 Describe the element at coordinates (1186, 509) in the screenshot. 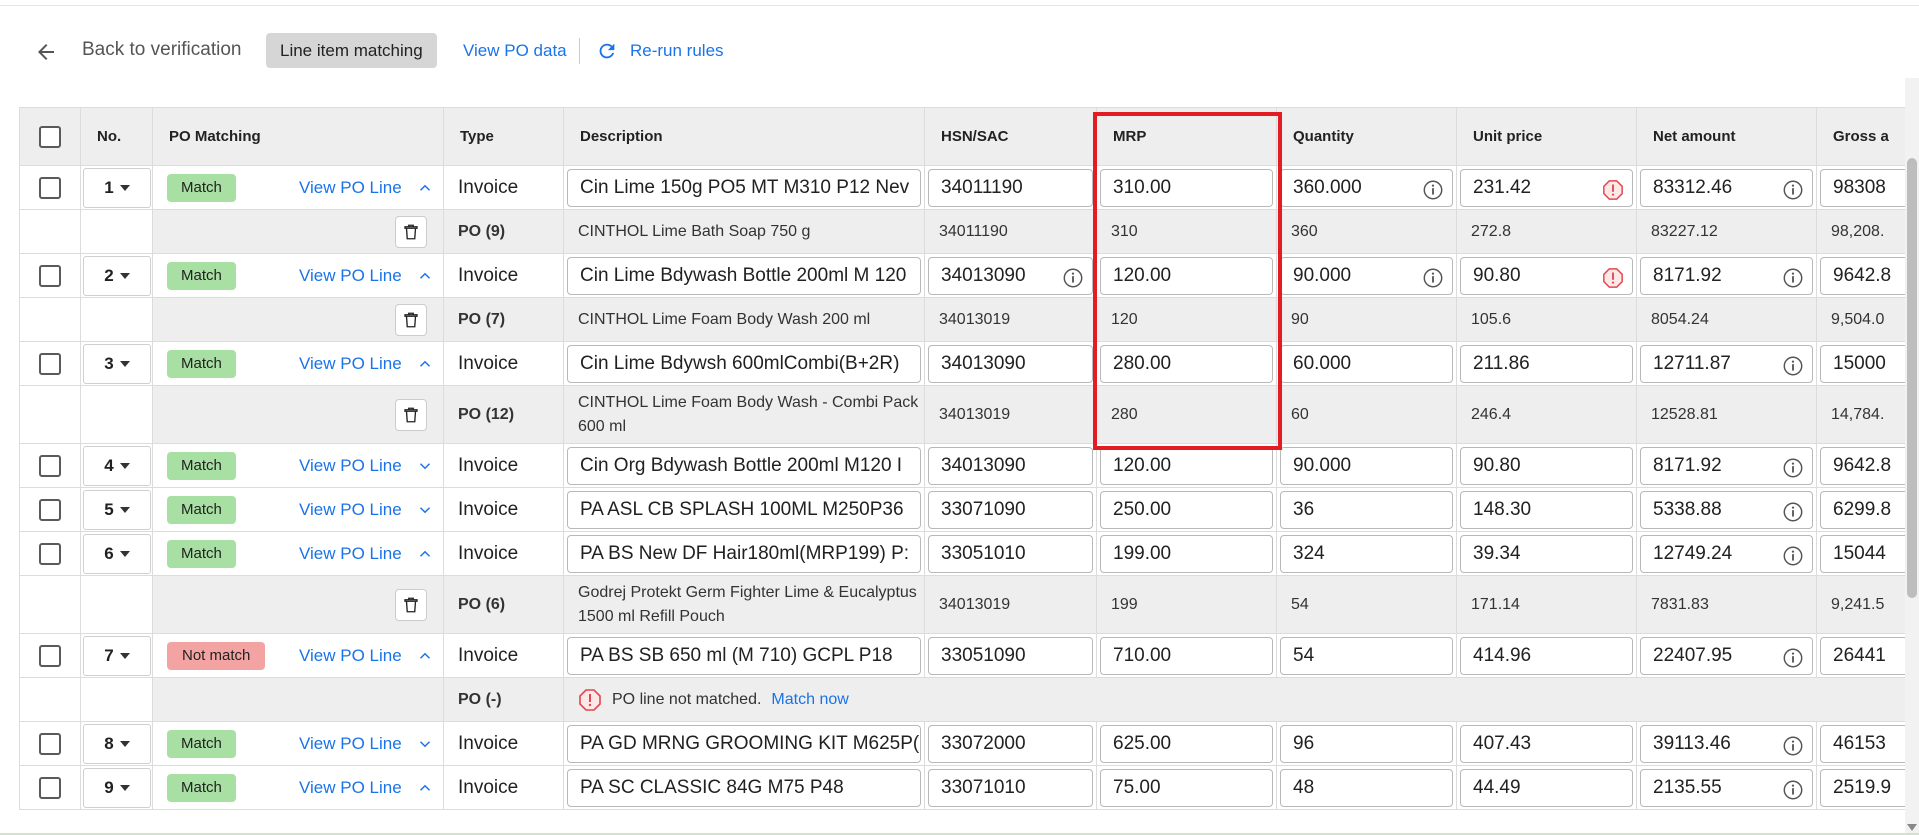

I see `mrp-field: 250.00` at that location.